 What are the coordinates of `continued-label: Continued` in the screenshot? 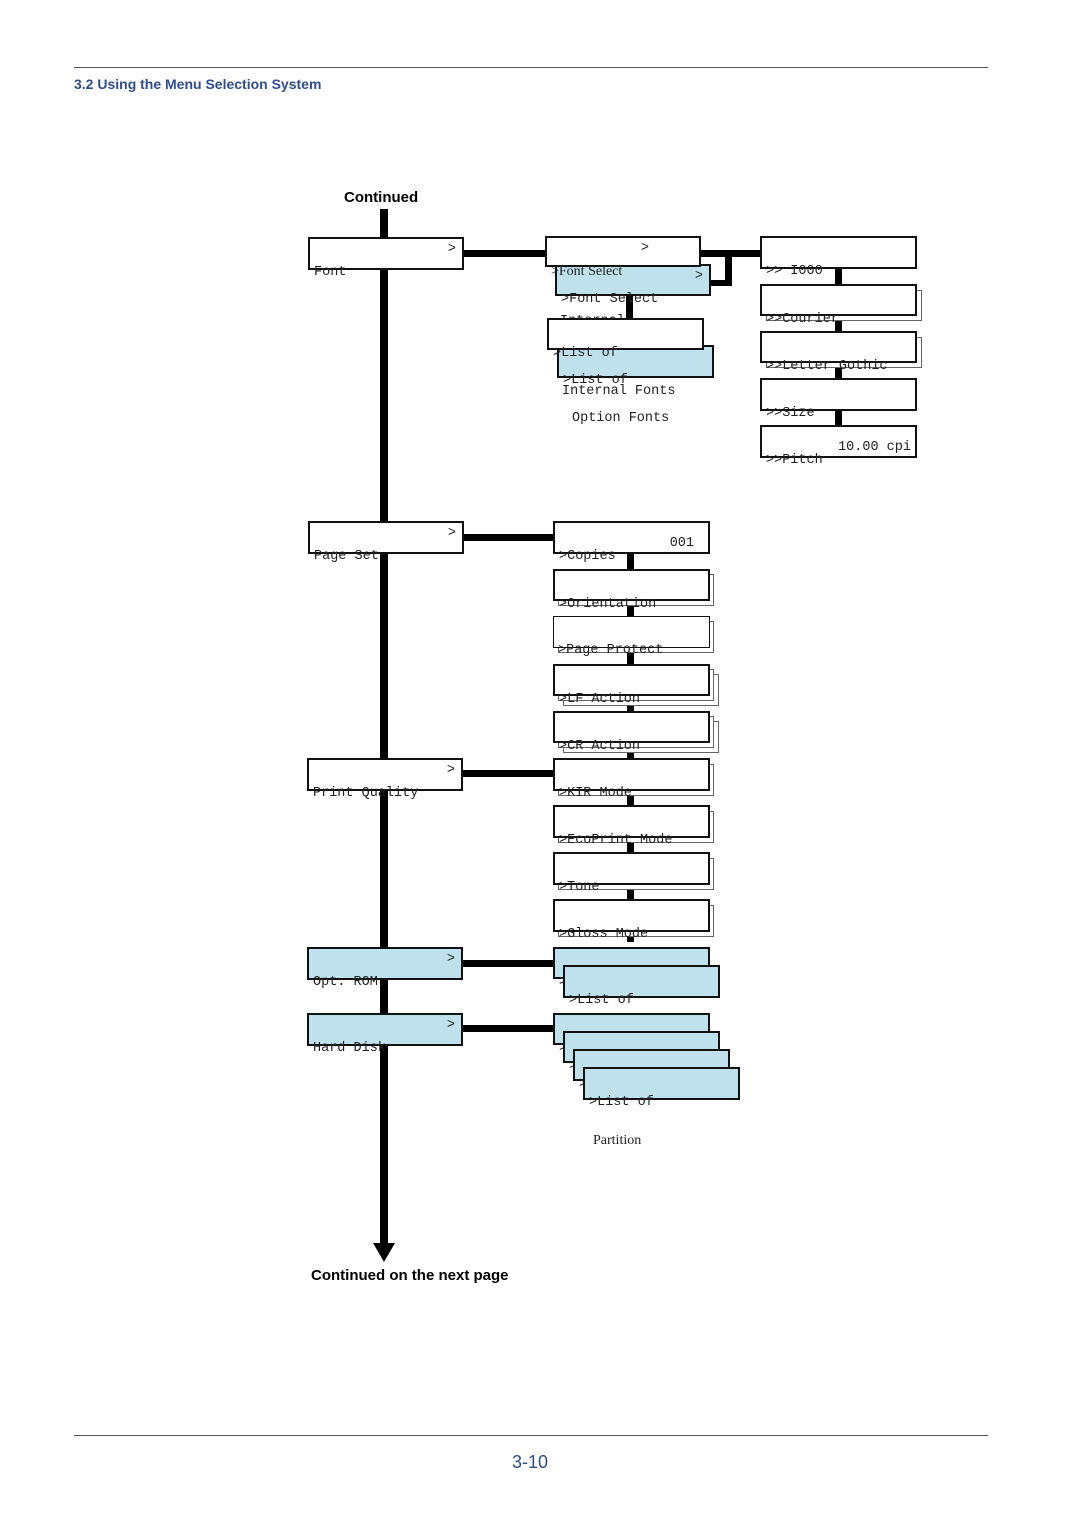 It's located at (381, 197).